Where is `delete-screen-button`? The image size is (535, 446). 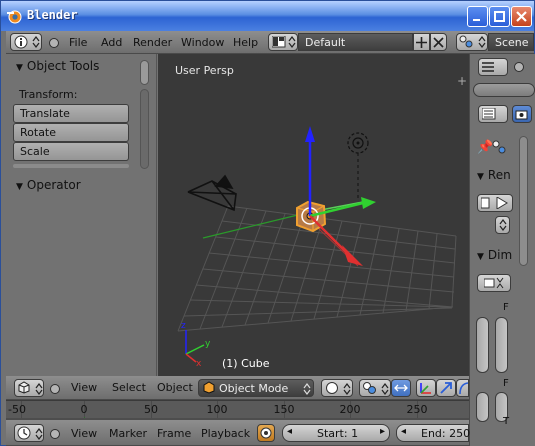
delete-screen-button is located at coordinates (438, 42).